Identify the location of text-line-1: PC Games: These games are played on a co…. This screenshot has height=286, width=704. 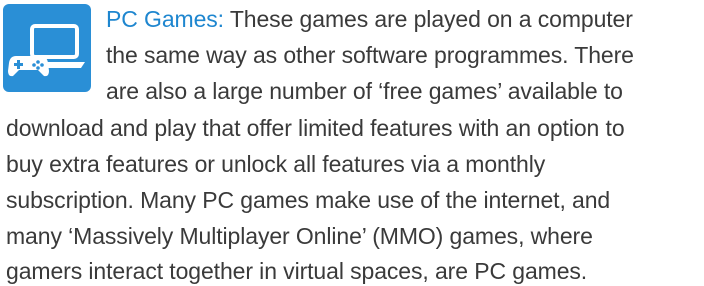
(369, 19).